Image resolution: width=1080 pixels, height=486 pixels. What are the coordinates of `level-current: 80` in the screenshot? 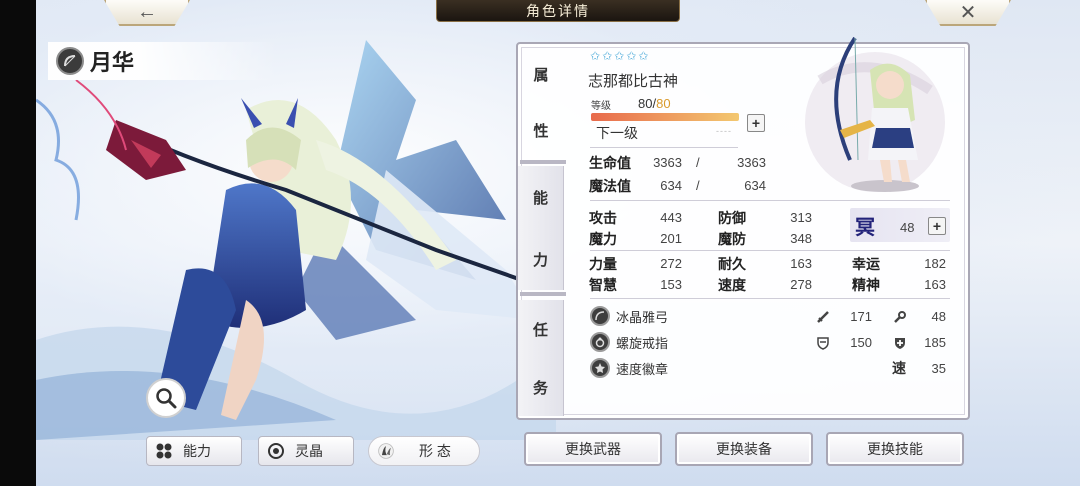 It's located at (645, 103).